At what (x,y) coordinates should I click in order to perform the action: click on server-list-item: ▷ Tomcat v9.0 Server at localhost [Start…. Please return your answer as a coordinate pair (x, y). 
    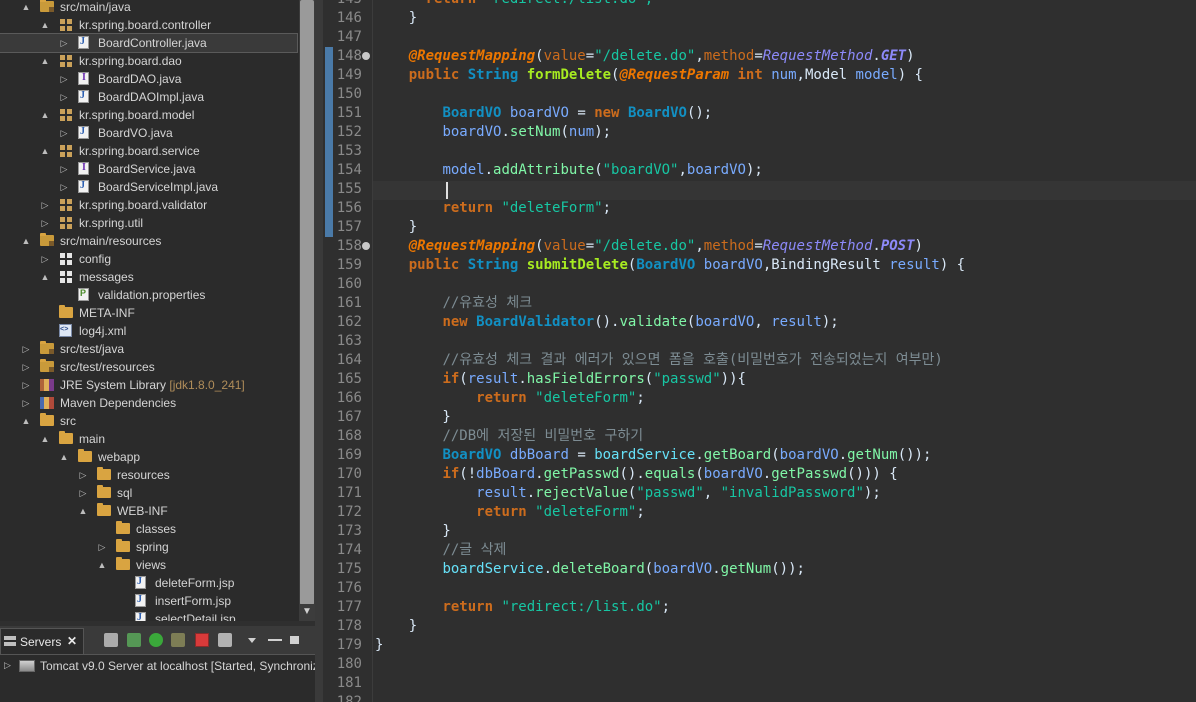
    Looking at the image, I should click on (157, 666).